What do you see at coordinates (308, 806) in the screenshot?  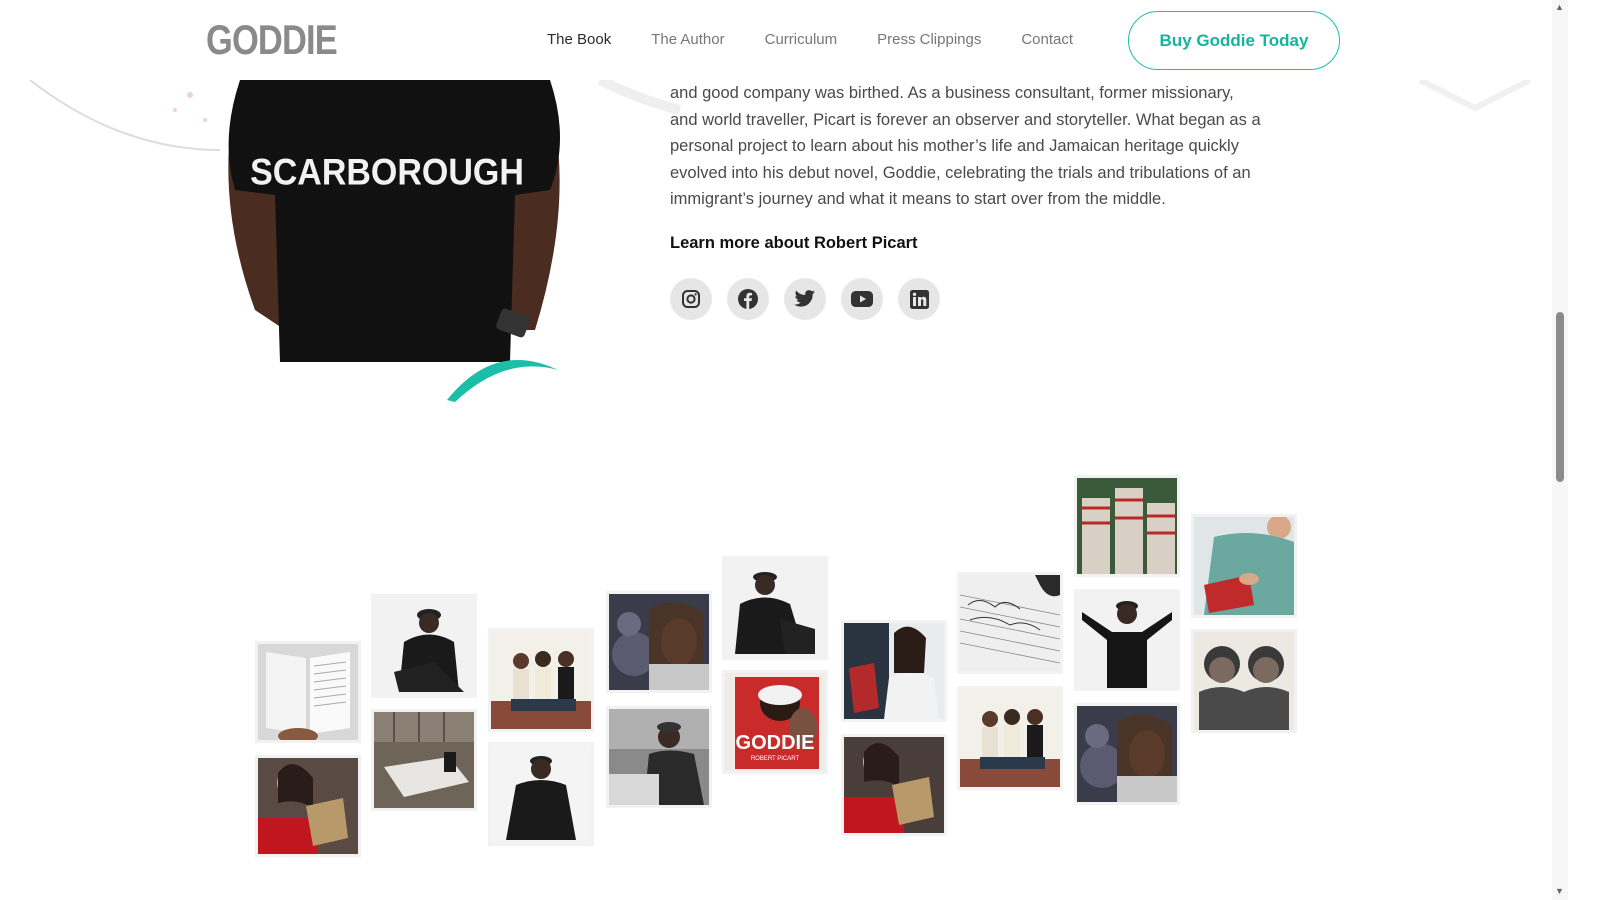 I see `gallery-photo-woman-reading` at bounding box center [308, 806].